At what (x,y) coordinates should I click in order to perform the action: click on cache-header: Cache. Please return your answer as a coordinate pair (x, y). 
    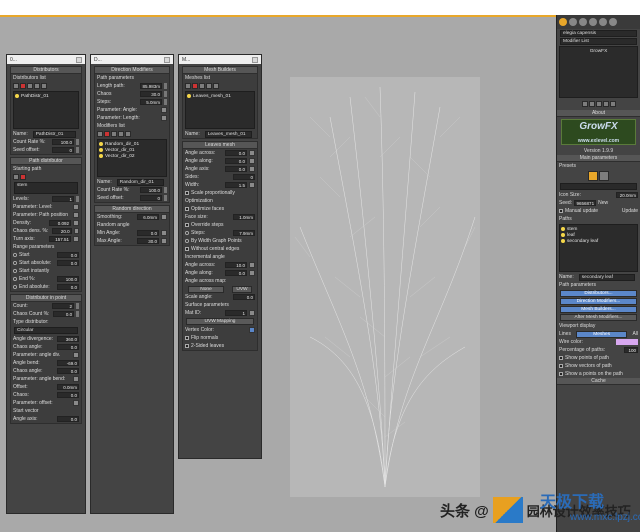
    Looking at the image, I should click on (598, 381).